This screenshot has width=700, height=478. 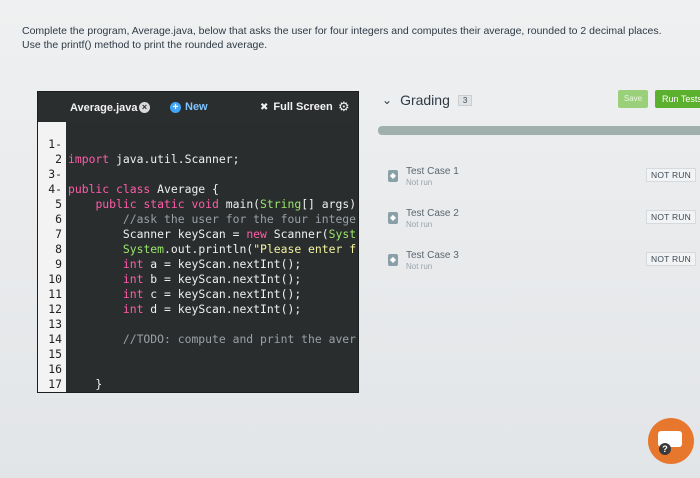 I want to click on code-line: 16 }, so click(x=198, y=369).